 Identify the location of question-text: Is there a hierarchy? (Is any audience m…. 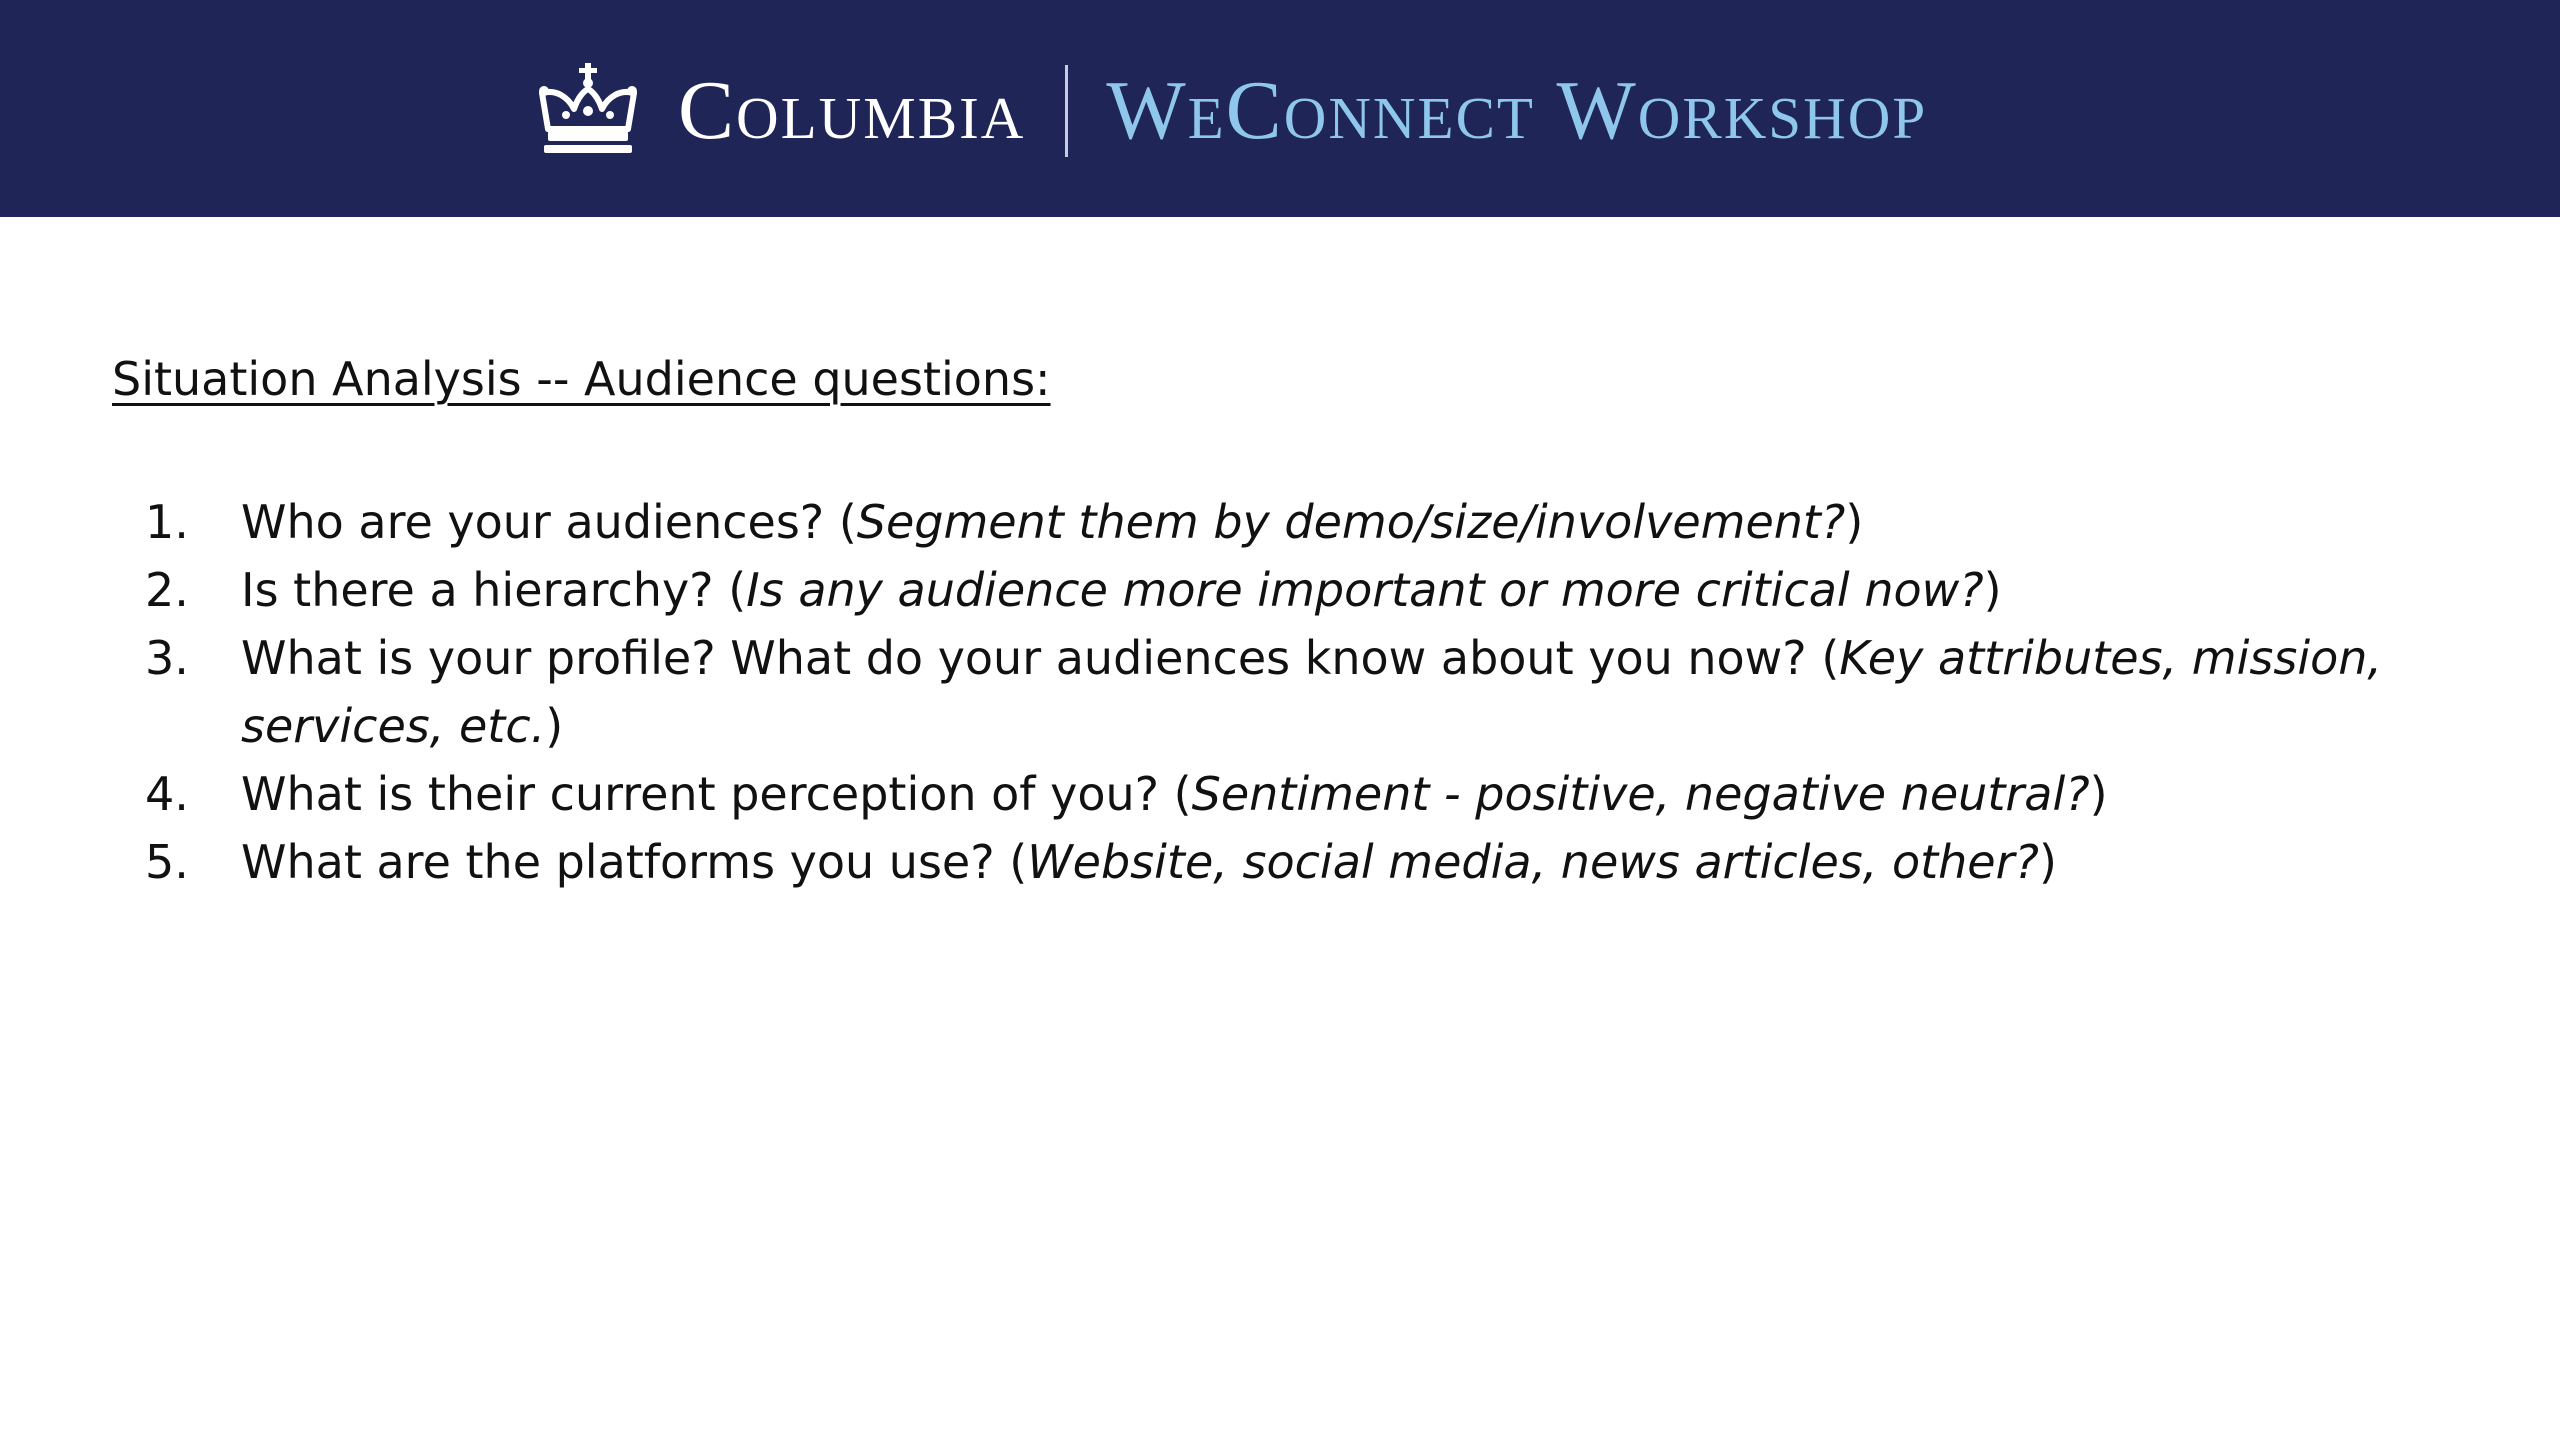
(1343, 590).